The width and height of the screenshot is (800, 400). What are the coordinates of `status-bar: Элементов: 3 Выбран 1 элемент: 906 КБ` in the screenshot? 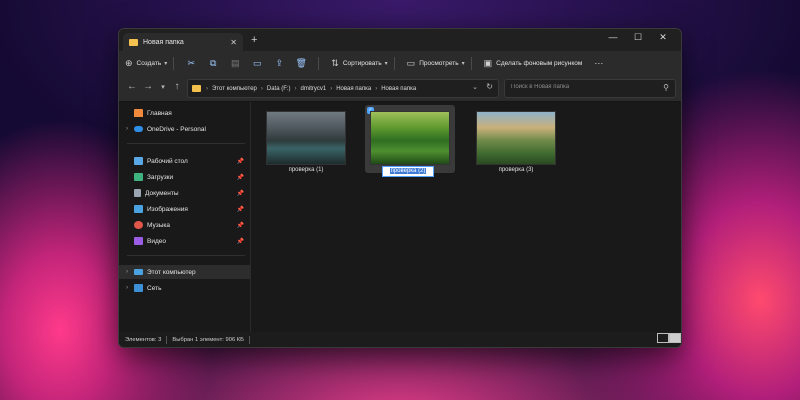 It's located at (400, 339).